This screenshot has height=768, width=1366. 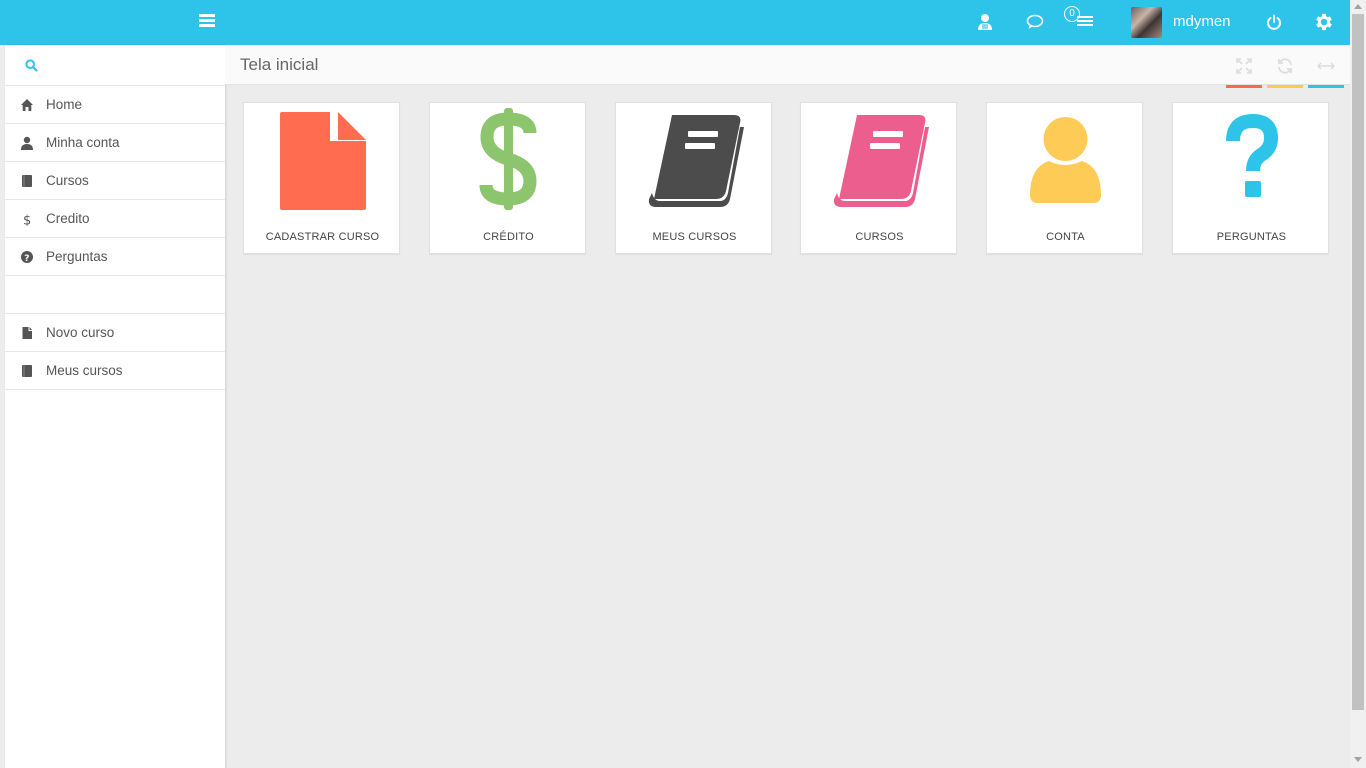 I want to click on sidebar-item-credito: $ Credito, so click(x=115, y=219).